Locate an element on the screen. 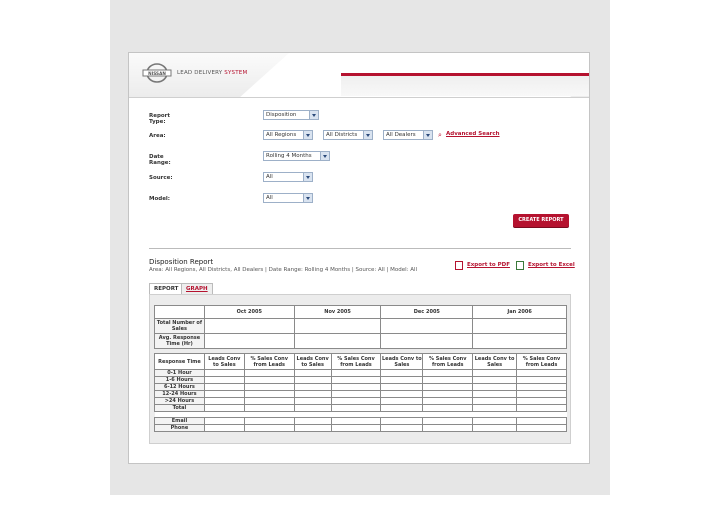 This screenshot has height=515, width=720. table-row: >24 Hours is located at coordinates (360, 401).